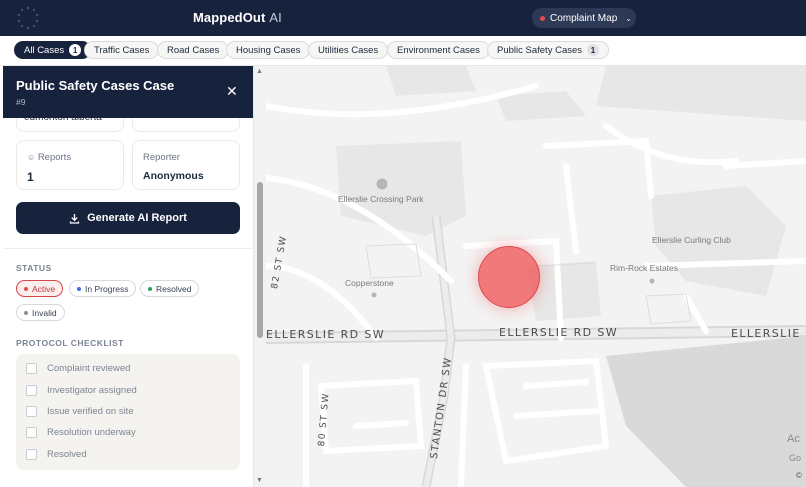 This screenshot has width=806, height=487. I want to click on road-label-ellerslie-west: ELLERSLIE RD SW, so click(326, 334).